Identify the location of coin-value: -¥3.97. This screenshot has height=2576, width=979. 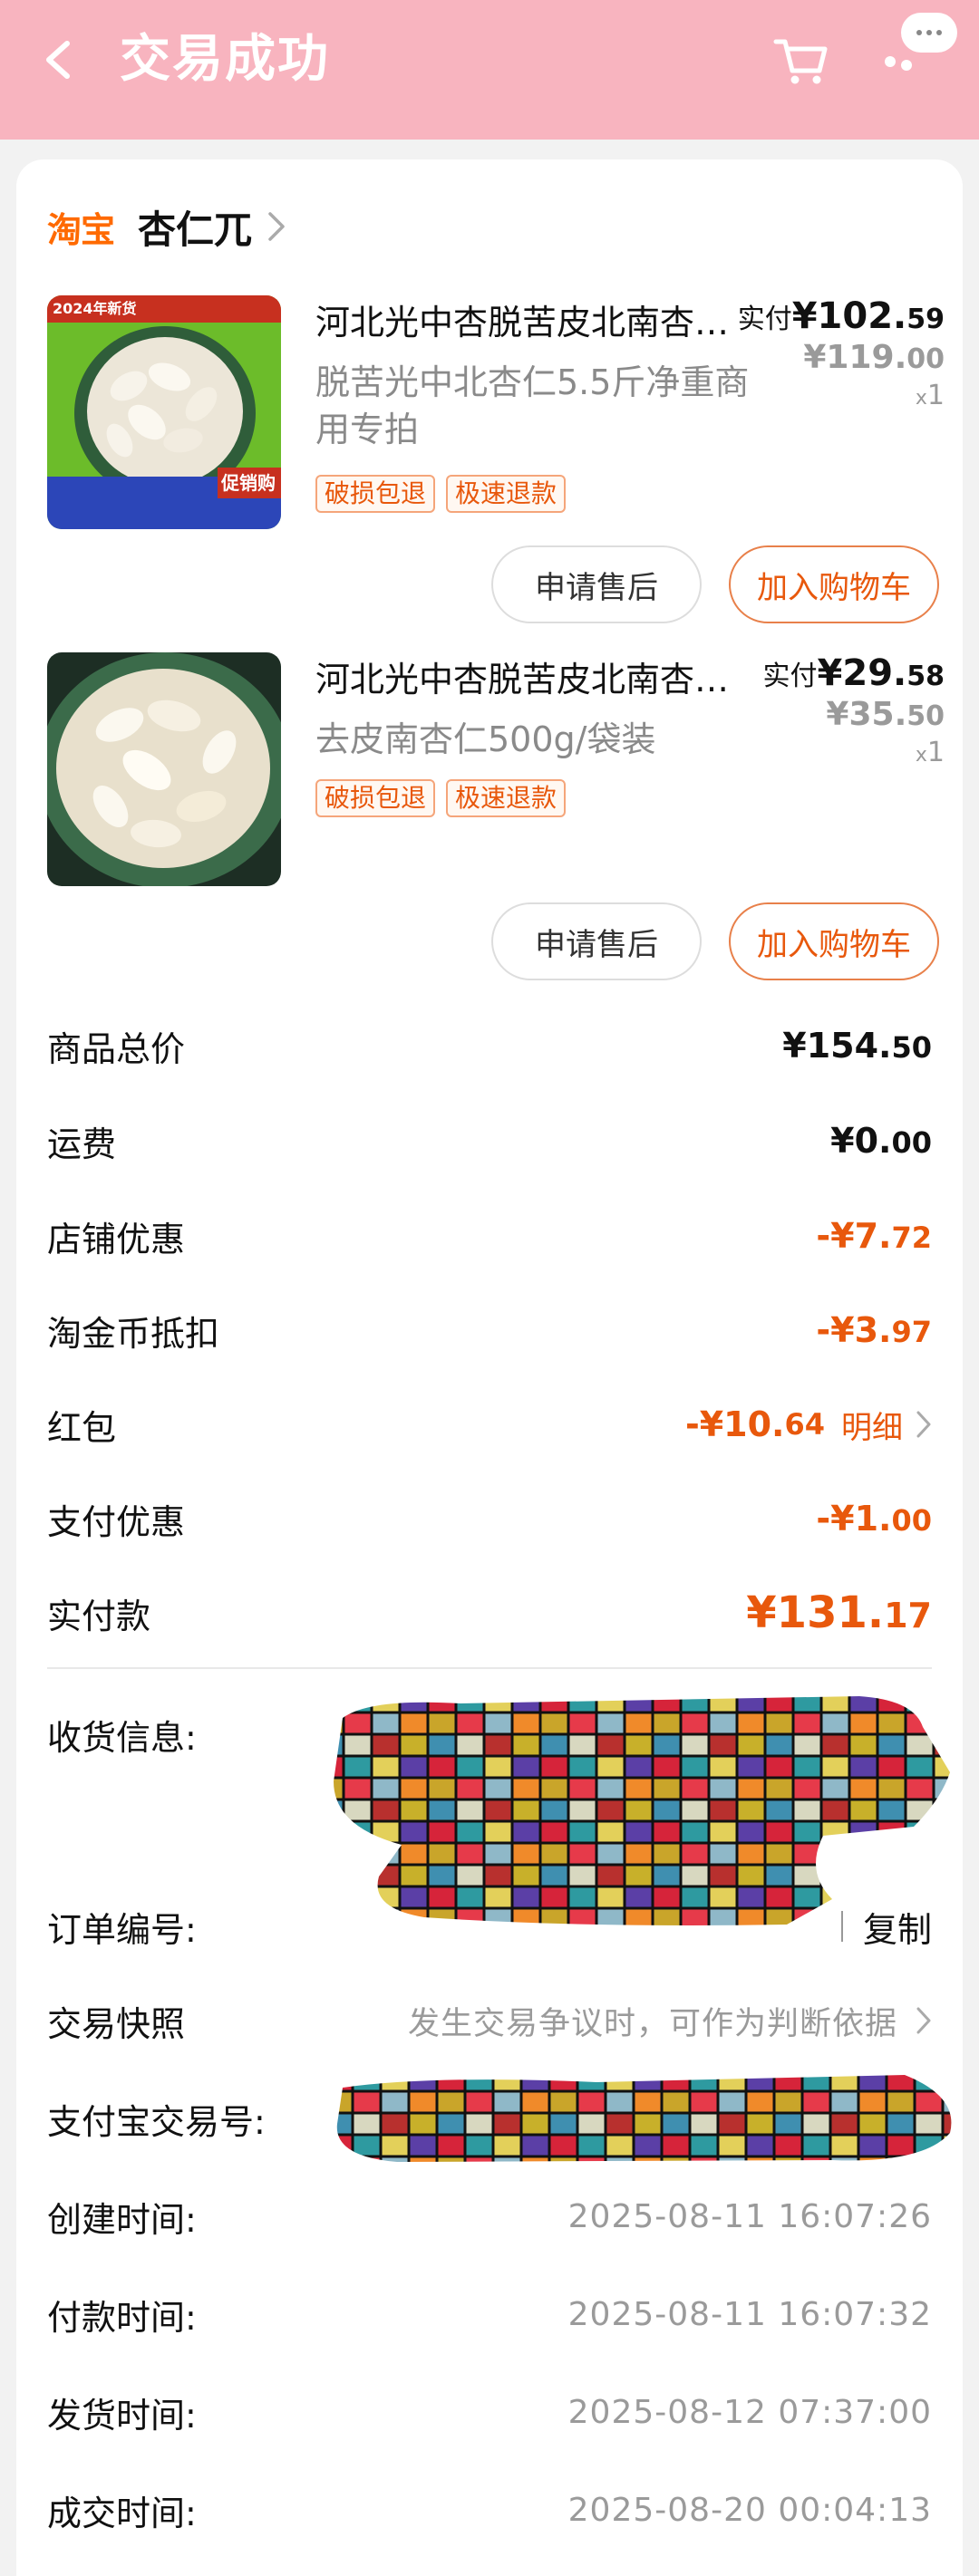
(874, 1330).